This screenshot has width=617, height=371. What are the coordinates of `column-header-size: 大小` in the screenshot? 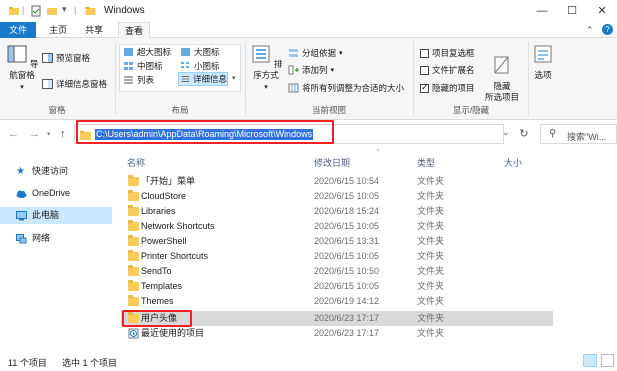 It's located at (513, 162).